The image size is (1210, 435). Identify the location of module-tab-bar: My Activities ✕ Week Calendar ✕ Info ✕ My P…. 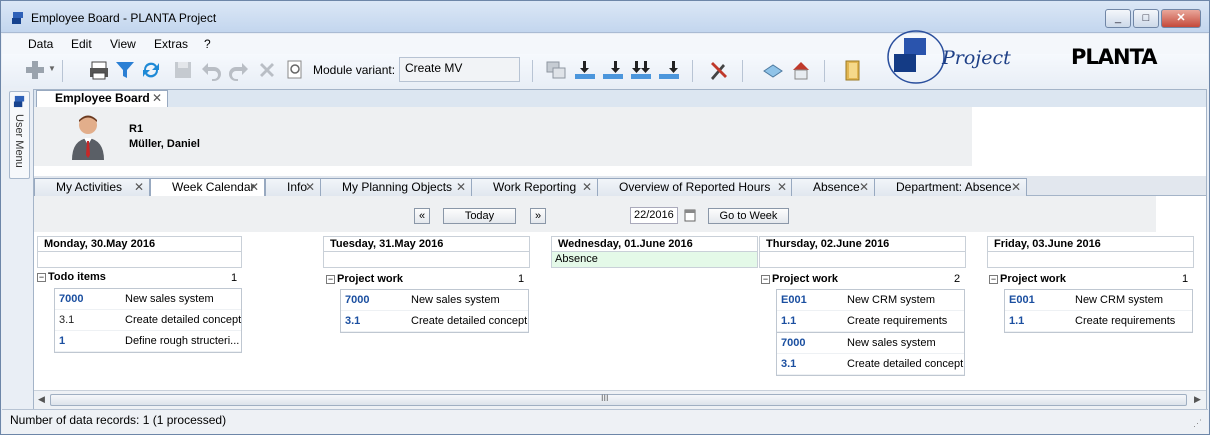
(620, 186).